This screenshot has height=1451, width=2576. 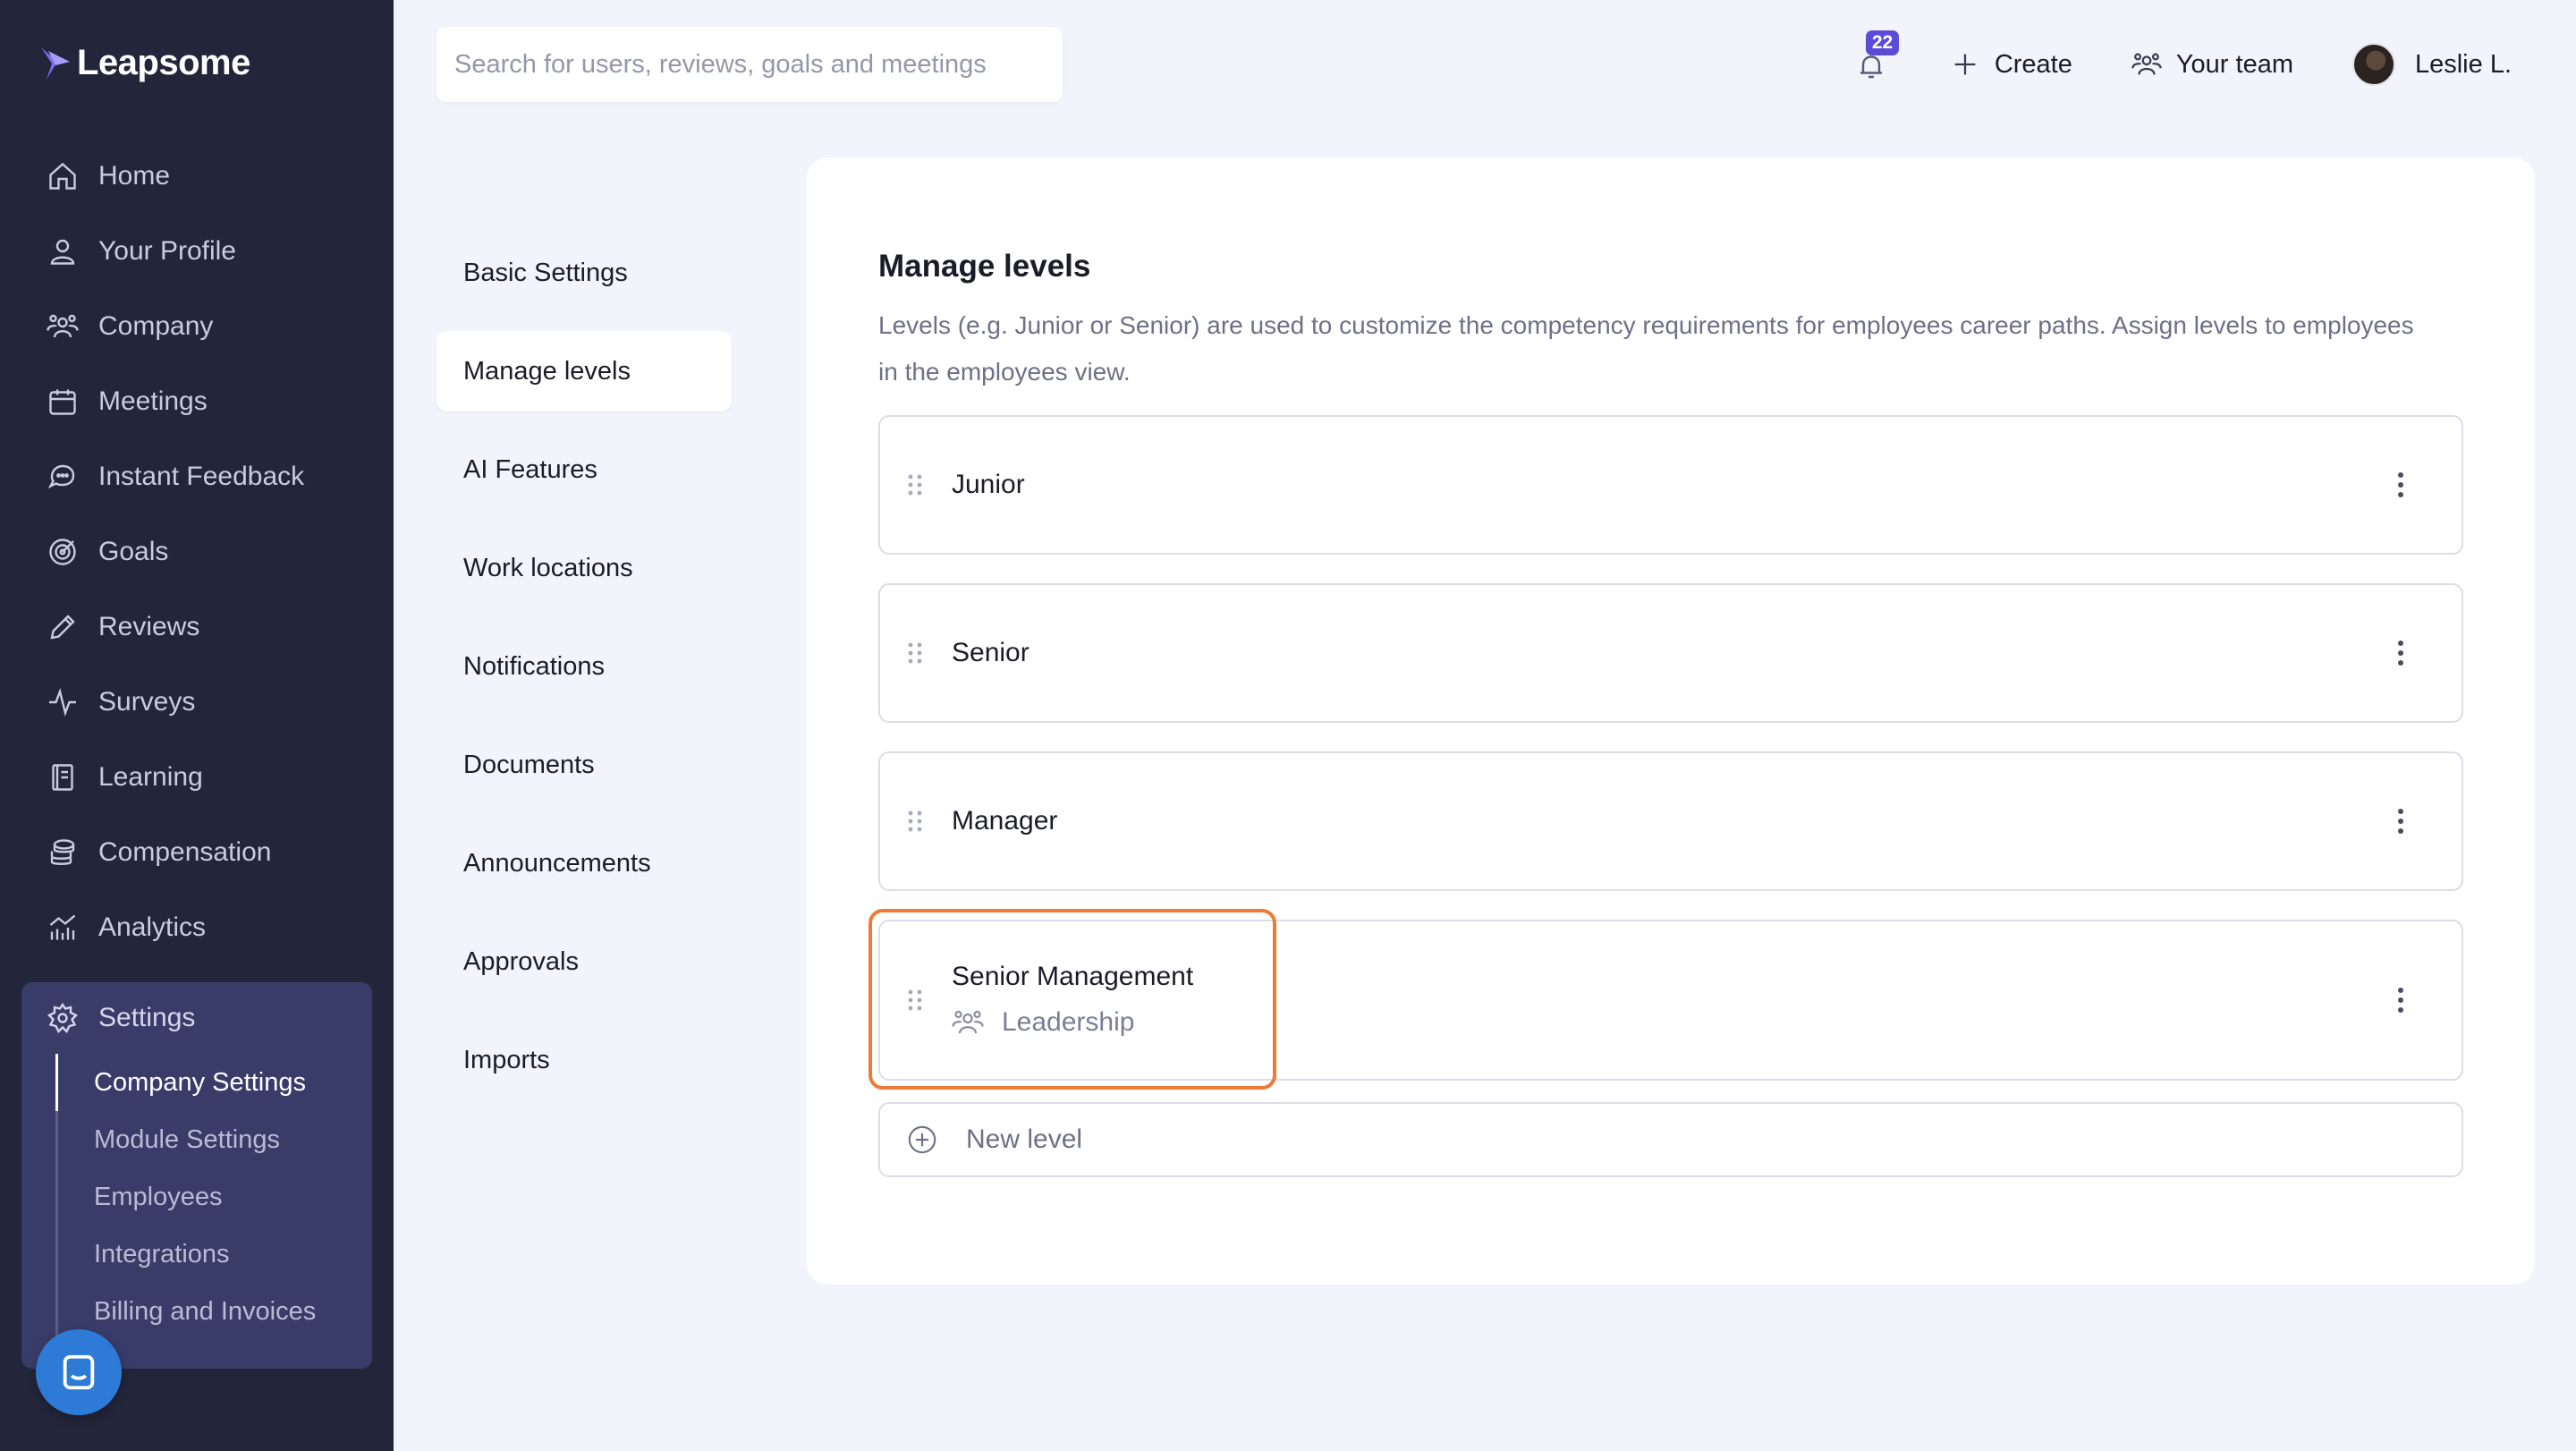 I want to click on sidebar-subitem-employees: Employees, so click(x=203, y=1197).